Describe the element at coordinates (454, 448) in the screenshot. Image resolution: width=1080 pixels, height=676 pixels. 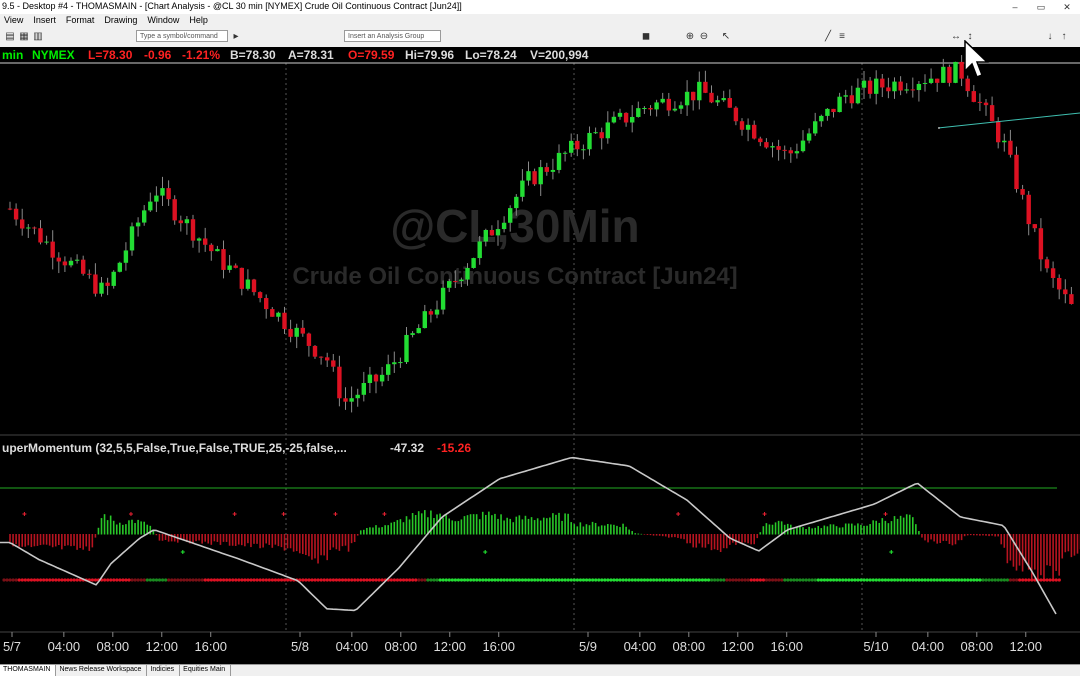
I see `indicator-value2: -15.26` at that location.